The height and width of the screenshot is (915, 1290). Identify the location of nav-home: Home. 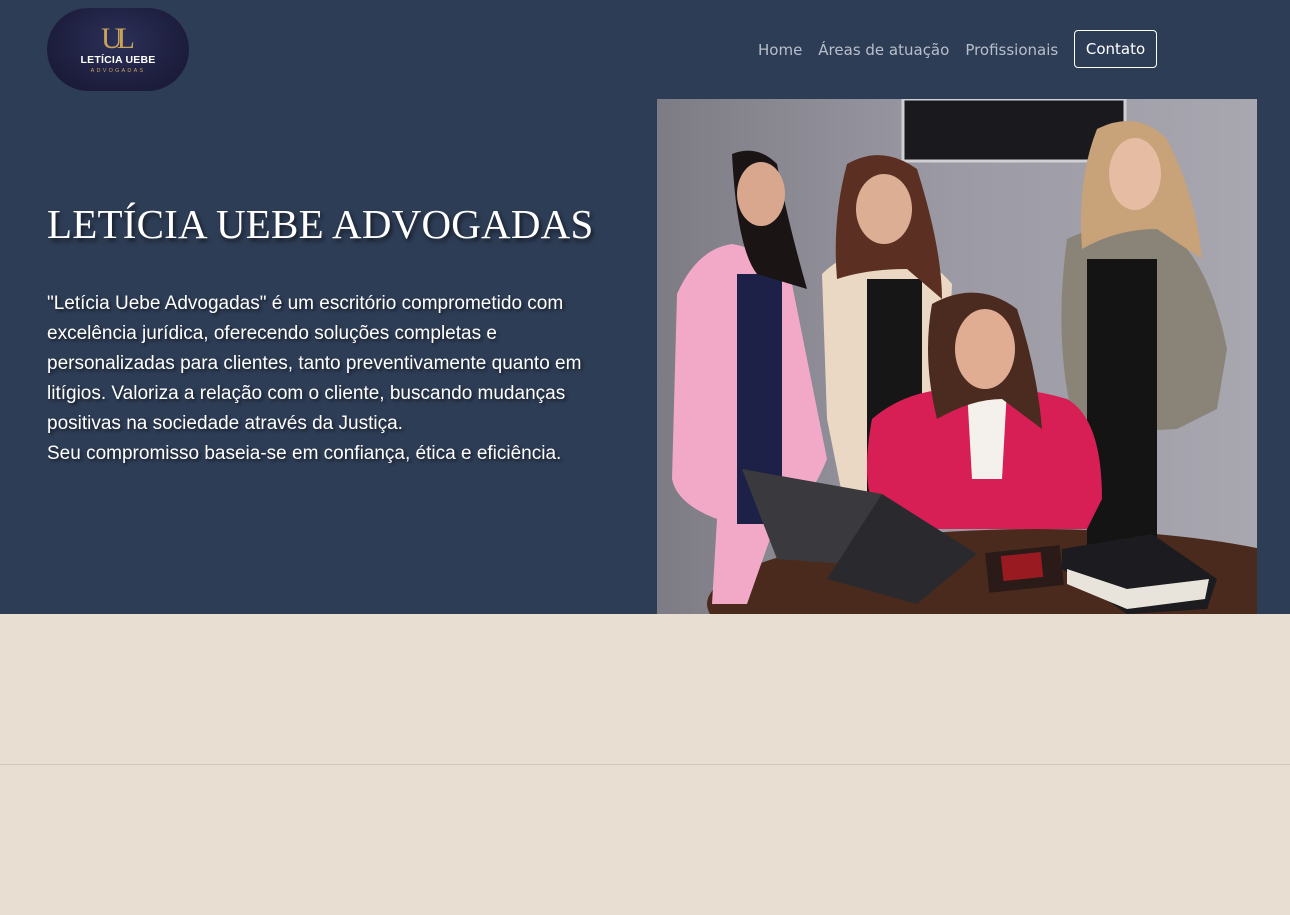
(780, 50).